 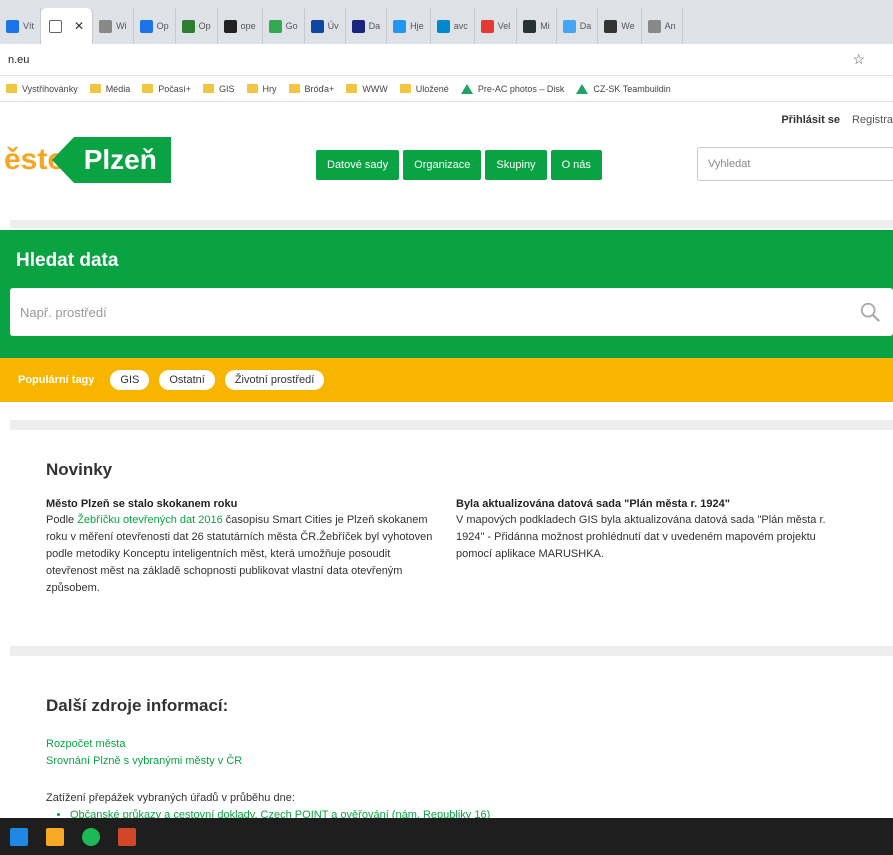 I want to click on site-logo: ěsto Plzeň, so click(x=85, y=160).